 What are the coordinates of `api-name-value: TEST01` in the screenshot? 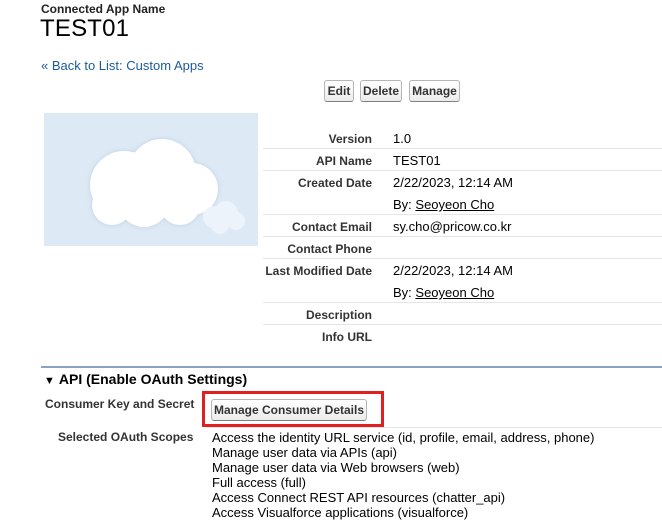 It's located at (417, 160).